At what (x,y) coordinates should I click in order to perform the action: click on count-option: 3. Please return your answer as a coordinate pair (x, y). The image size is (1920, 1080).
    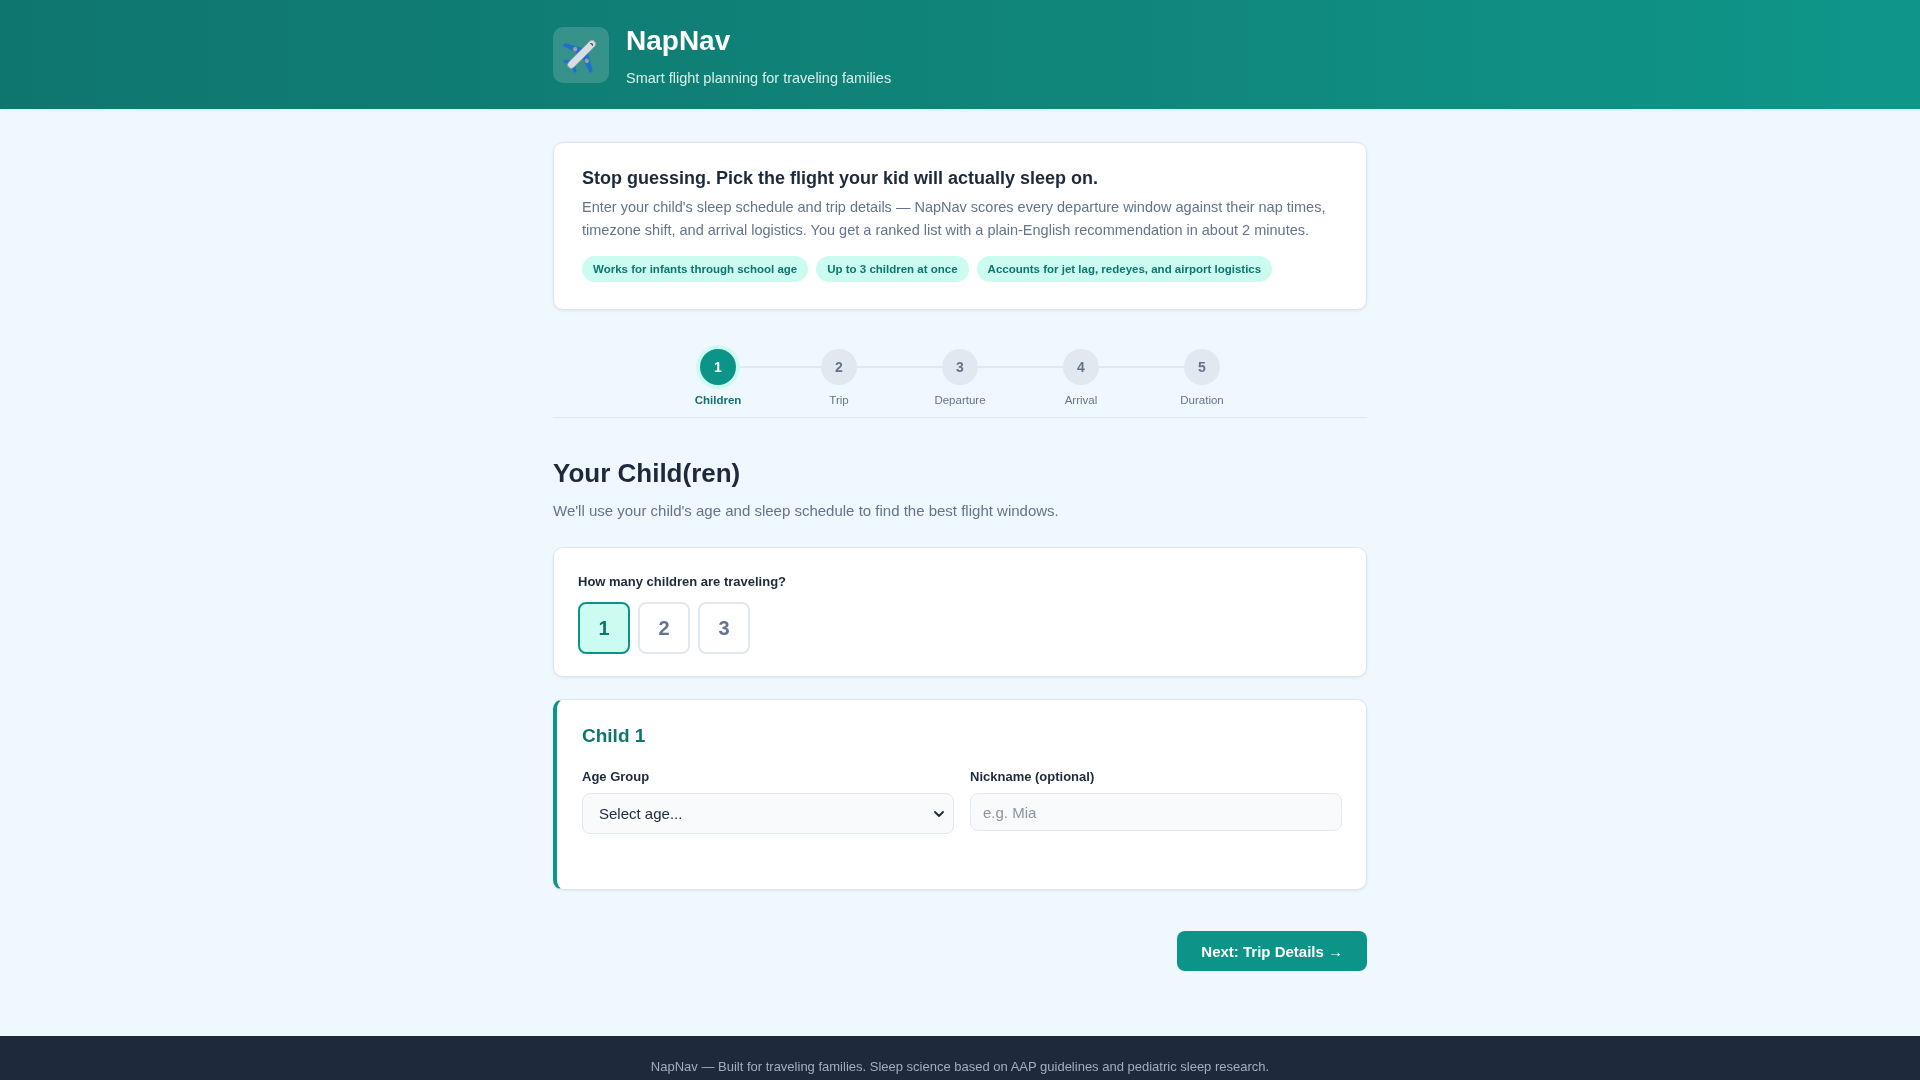
    Looking at the image, I should click on (724, 628).